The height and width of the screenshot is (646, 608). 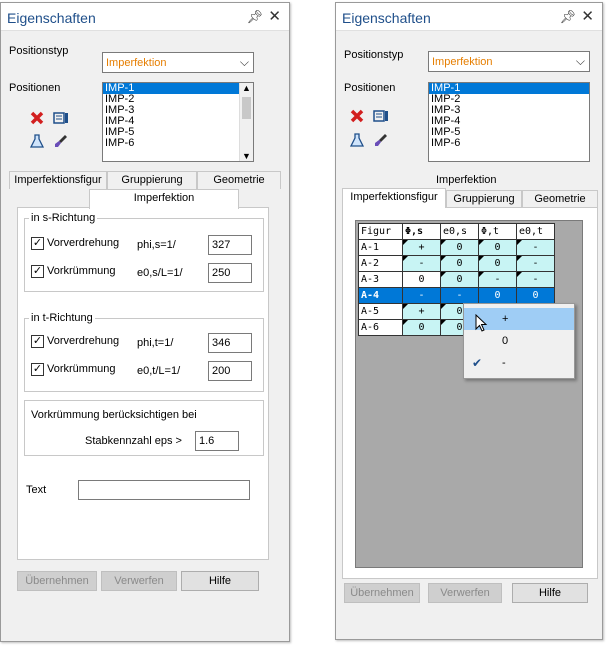 What do you see at coordinates (37, 369) in the screenshot?
I see `vorkruemmung-t-checkbox: ✓` at bounding box center [37, 369].